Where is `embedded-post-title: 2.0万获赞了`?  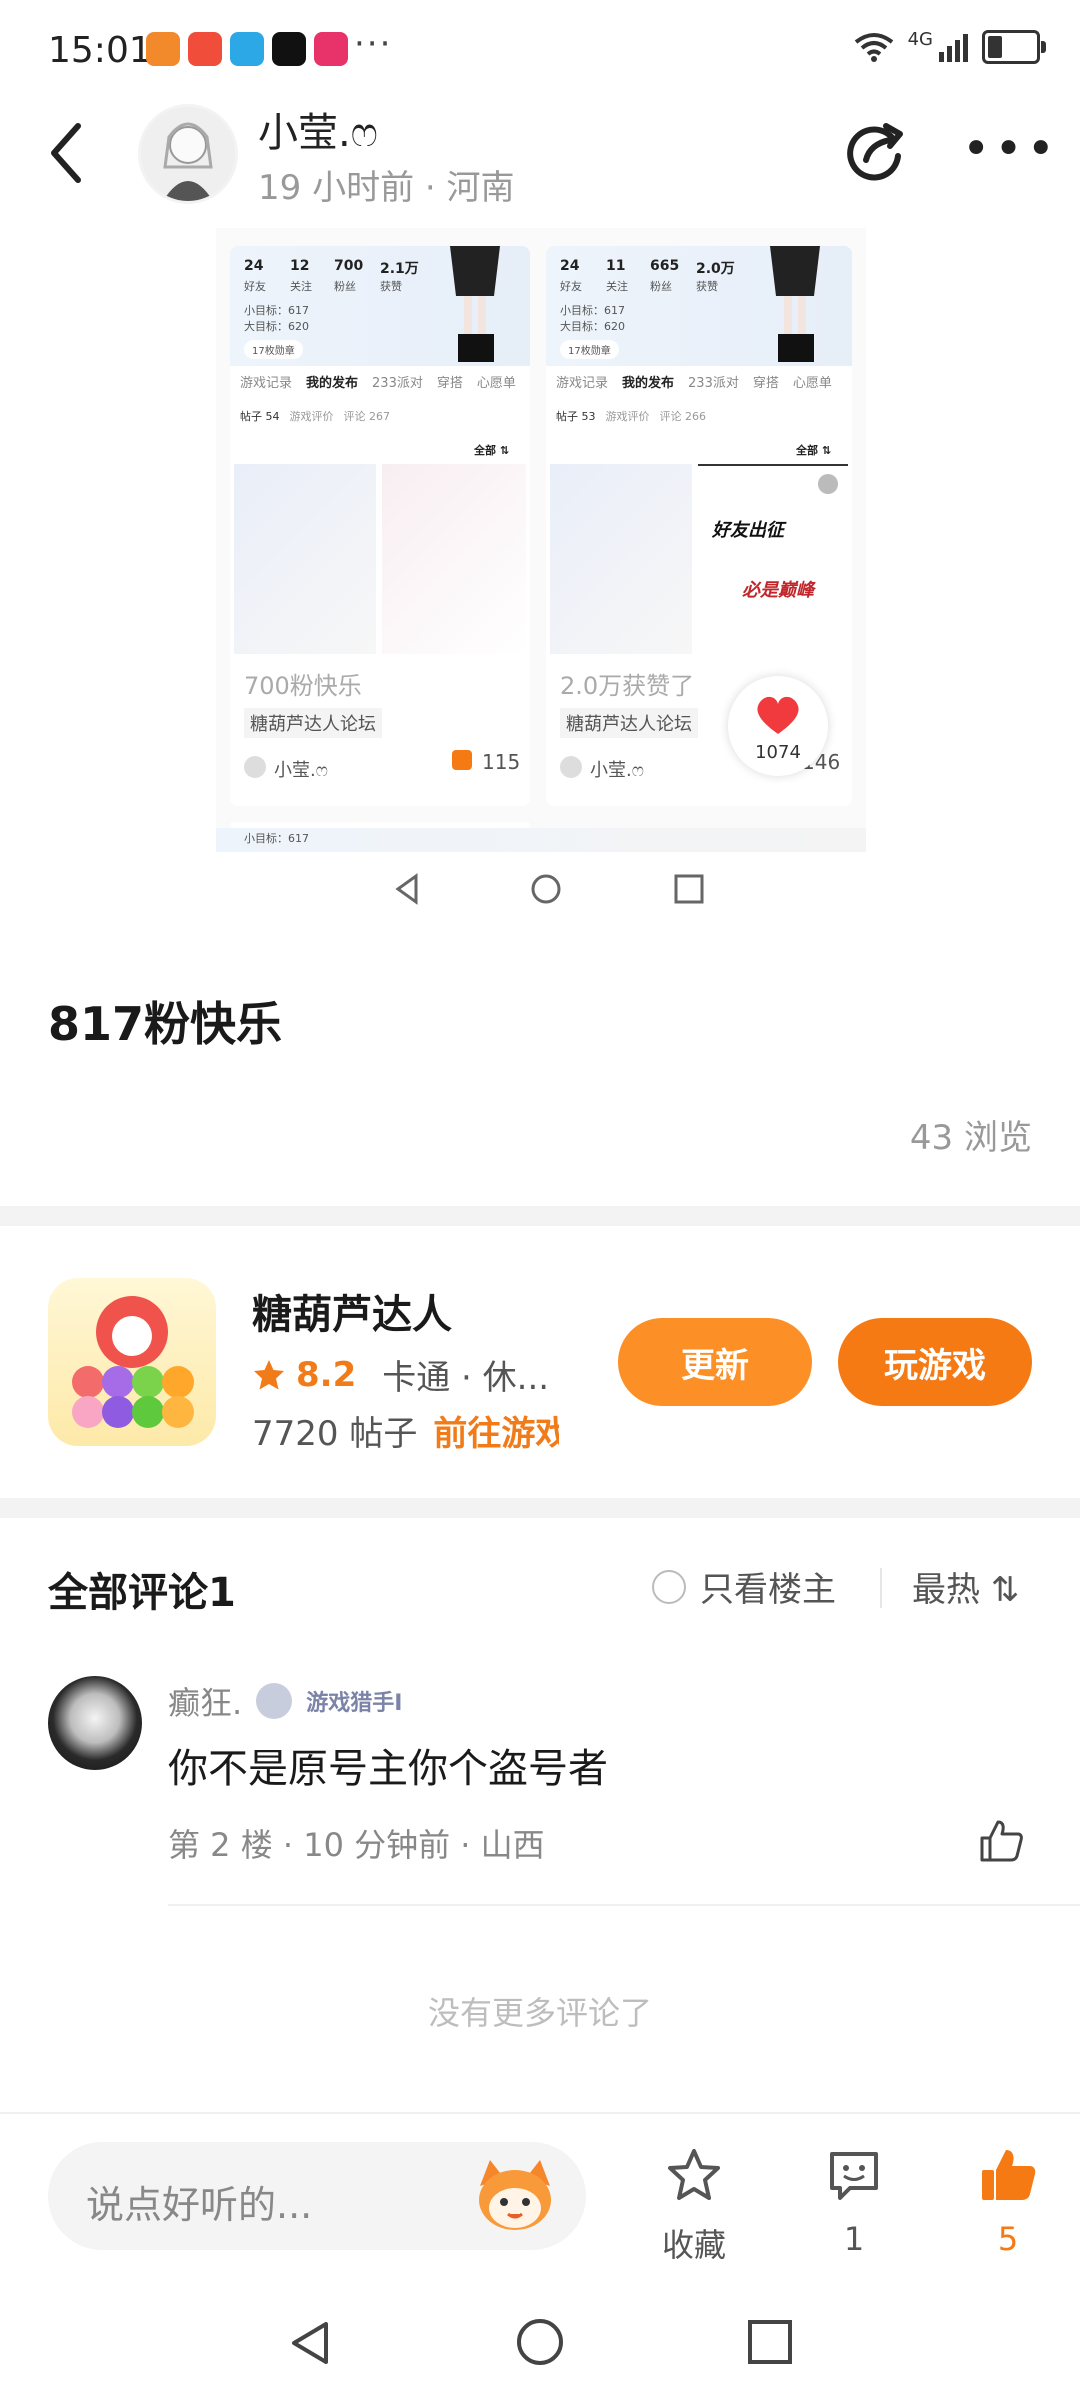 embedded-post-title: 2.0万获赞了 is located at coordinates (627, 686).